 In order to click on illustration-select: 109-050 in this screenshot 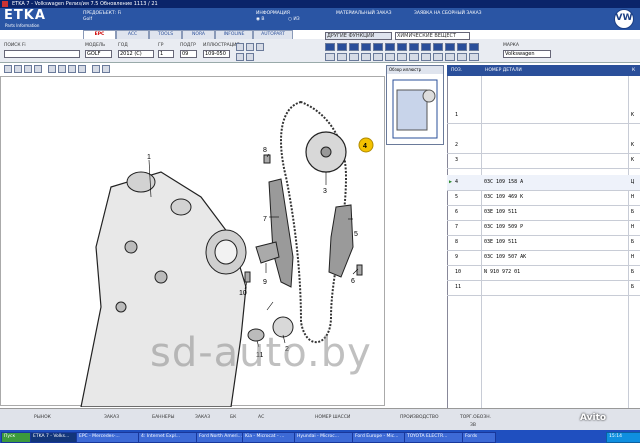, I will do `click(216, 54)`.